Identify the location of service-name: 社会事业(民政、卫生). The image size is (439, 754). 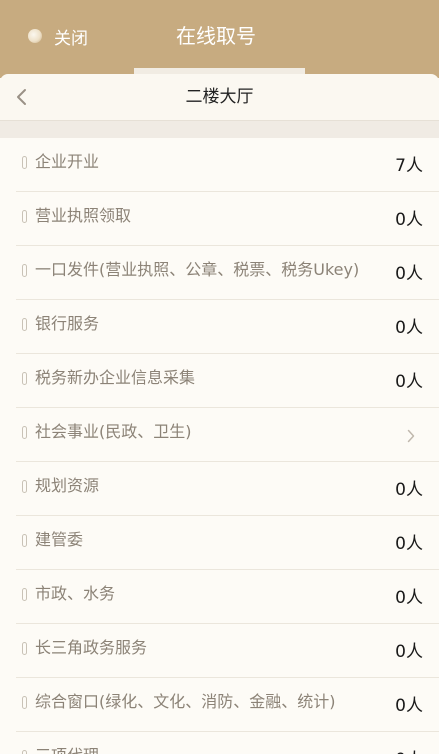
(113, 431).